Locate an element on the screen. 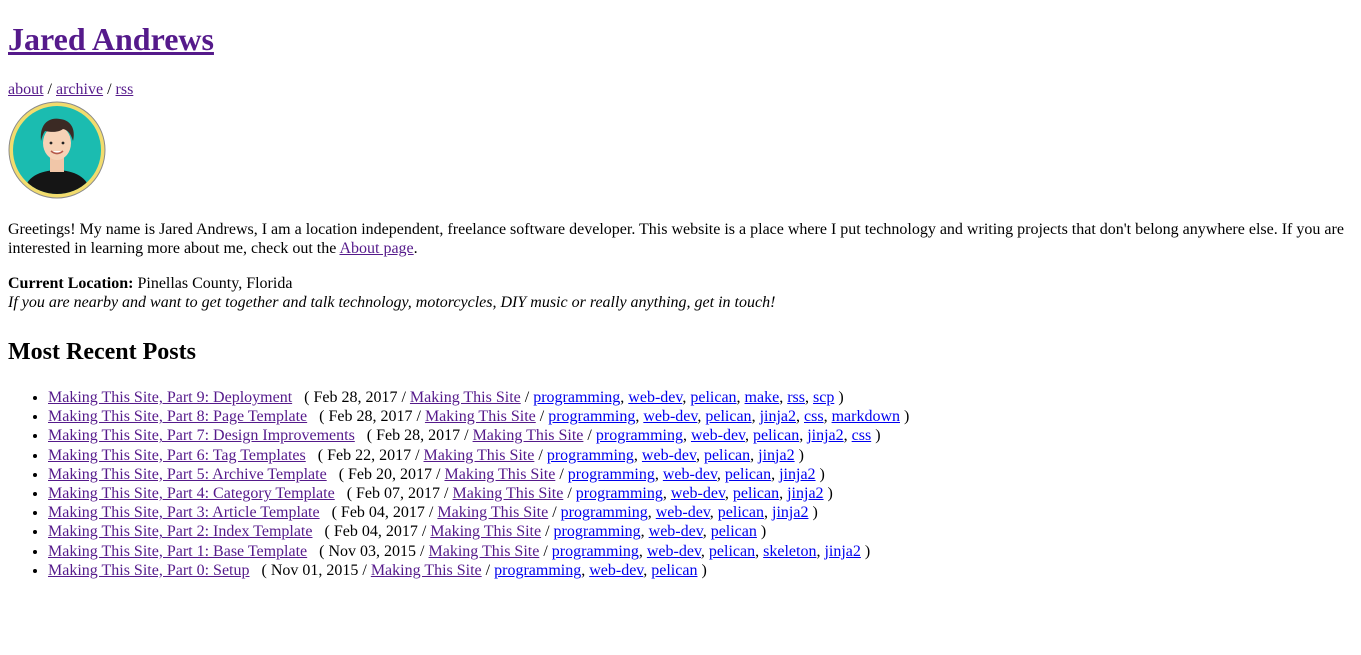  post-tag-link: markdown is located at coordinates (866, 416).